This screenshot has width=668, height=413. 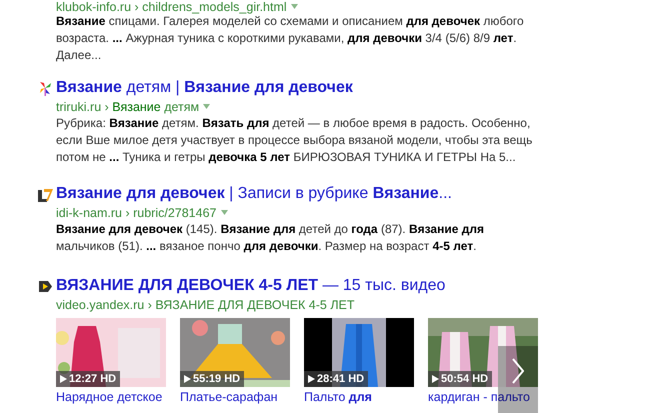 I want to click on video-thumbnail: 55:19 HD, so click(x=235, y=352).